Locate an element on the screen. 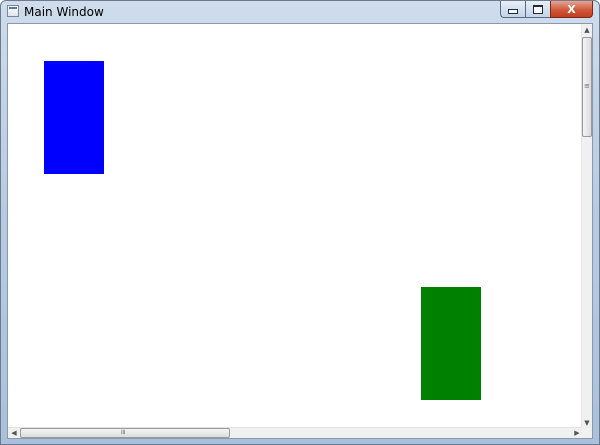 This screenshot has height=445, width=600. close-icon: X is located at coordinates (571, 9).